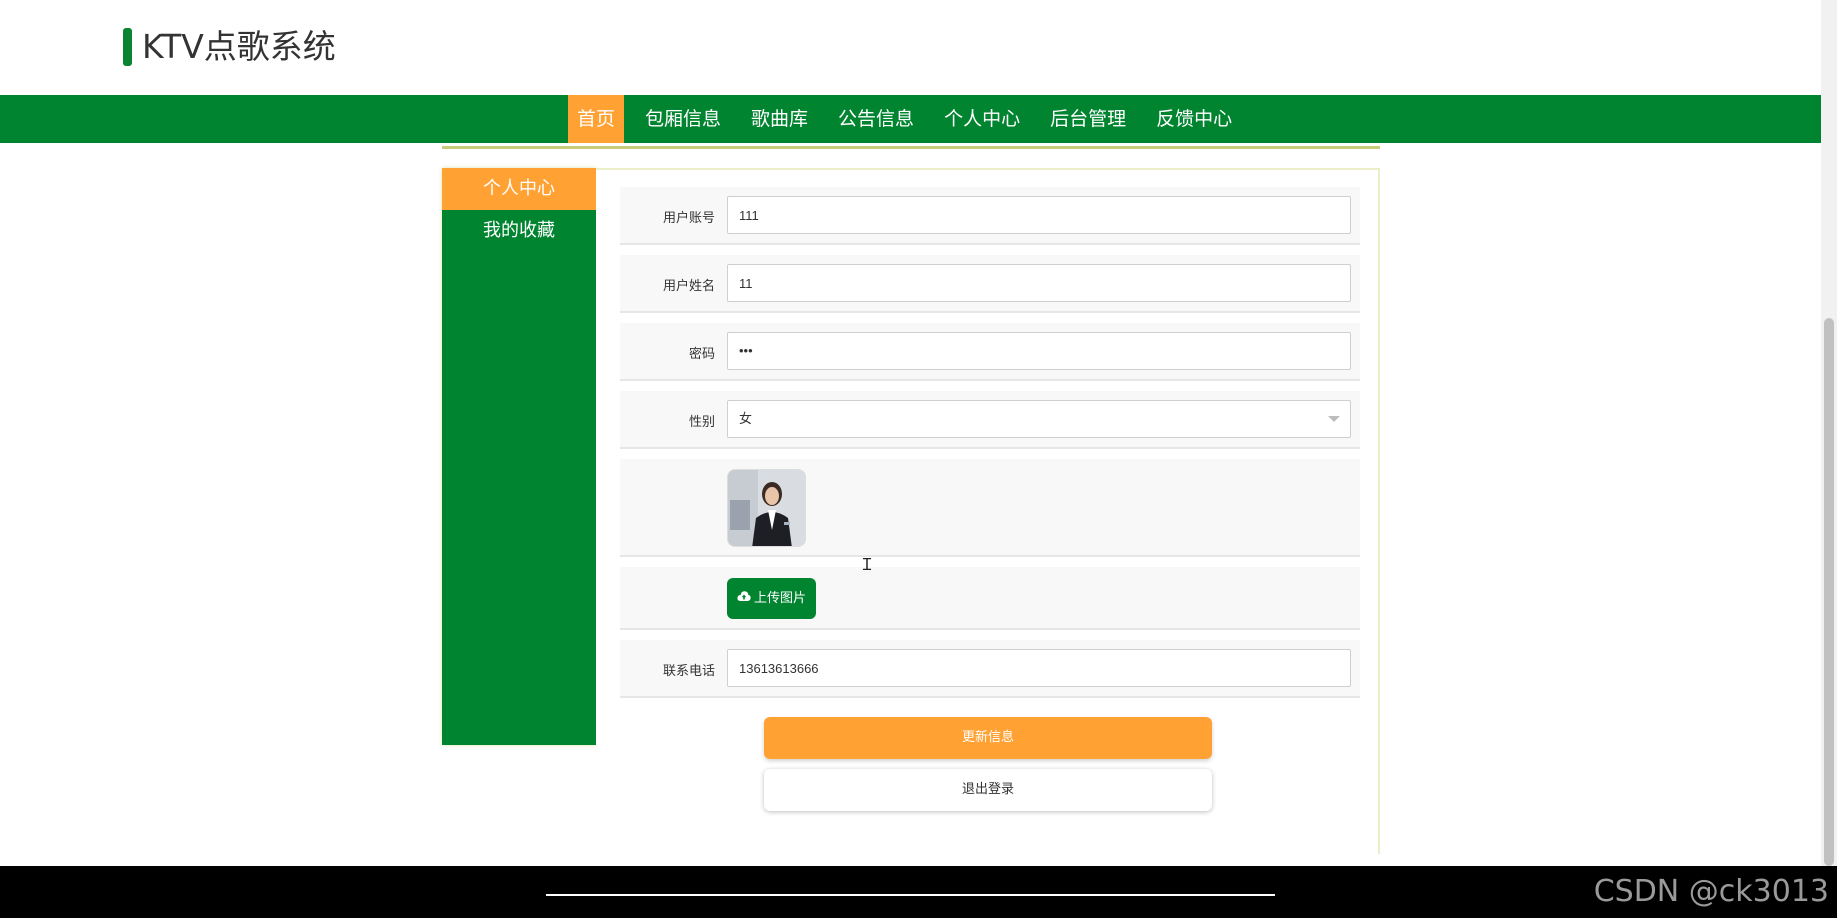 The image size is (1837, 918). Describe the element at coordinates (1039, 215) in the screenshot. I see `account-input` at that location.